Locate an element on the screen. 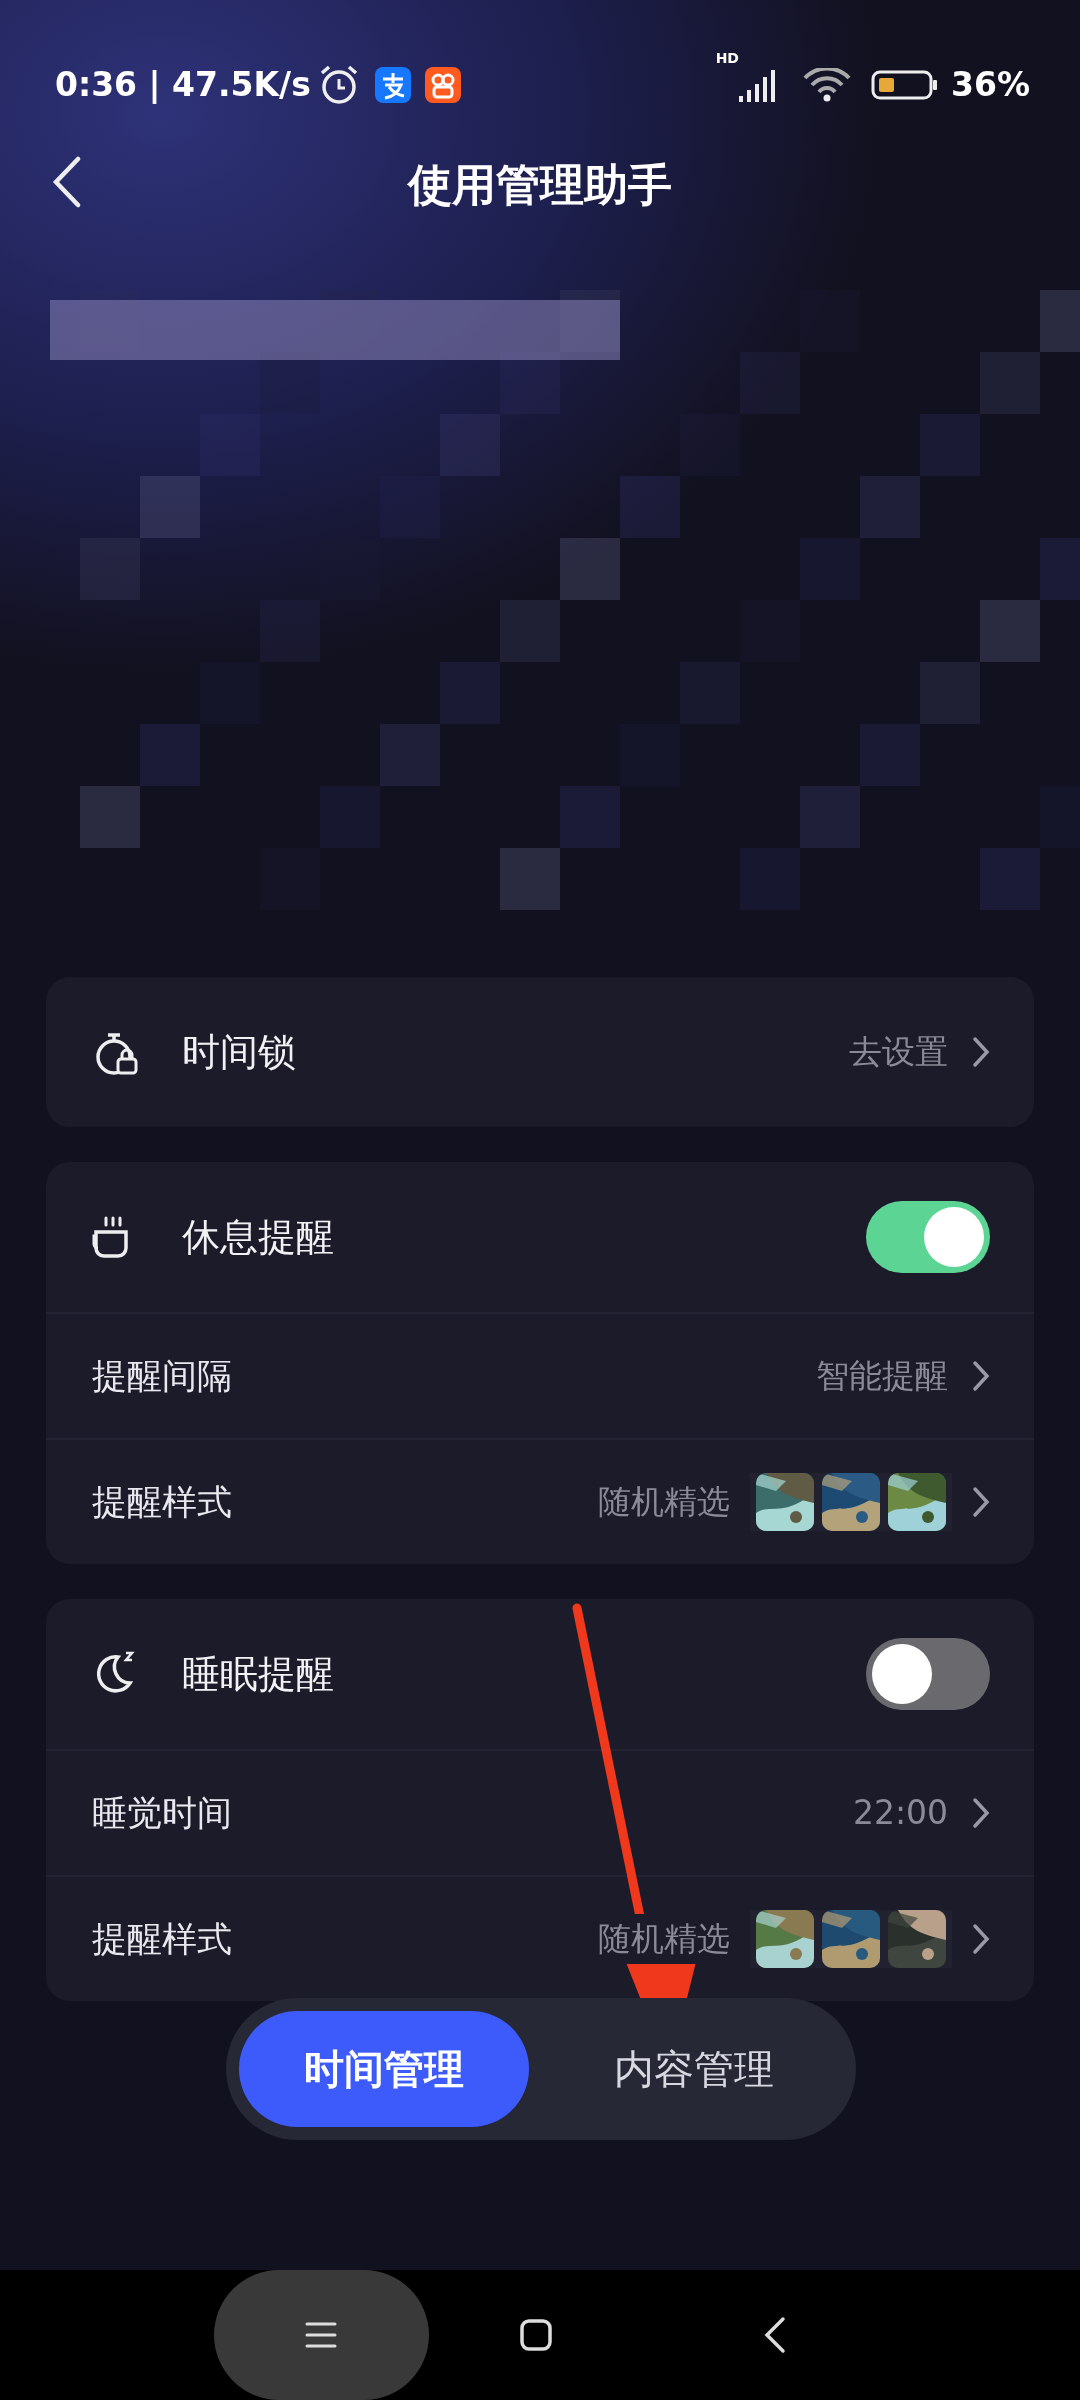  row-label: 时间锁 is located at coordinates (239, 1052).